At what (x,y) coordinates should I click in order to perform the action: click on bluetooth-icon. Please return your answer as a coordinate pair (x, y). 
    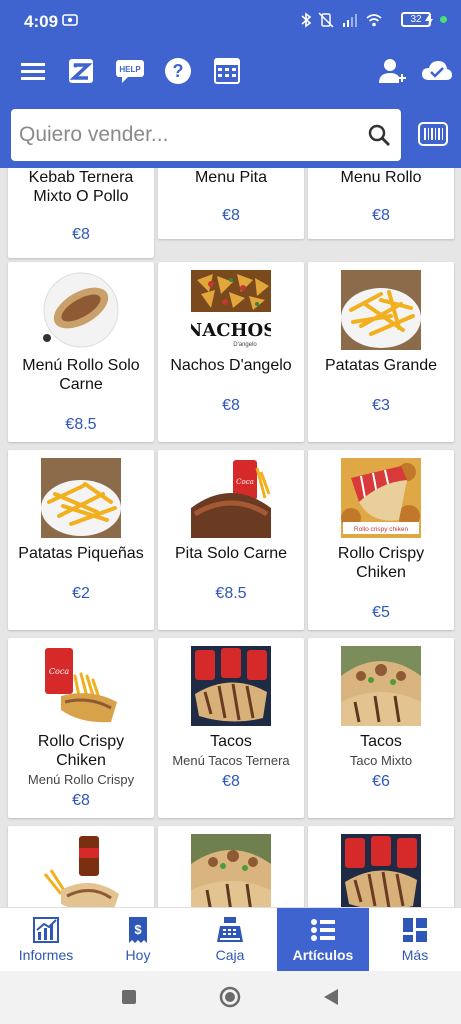
    Looking at the image, I should click on (306, 20).